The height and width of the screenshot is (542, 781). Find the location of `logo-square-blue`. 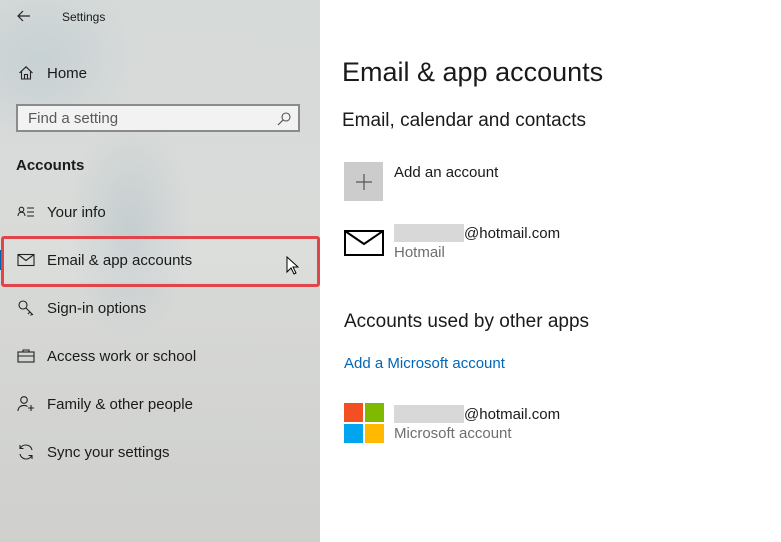

logo-square-blue is located at coordinates (353, 433).